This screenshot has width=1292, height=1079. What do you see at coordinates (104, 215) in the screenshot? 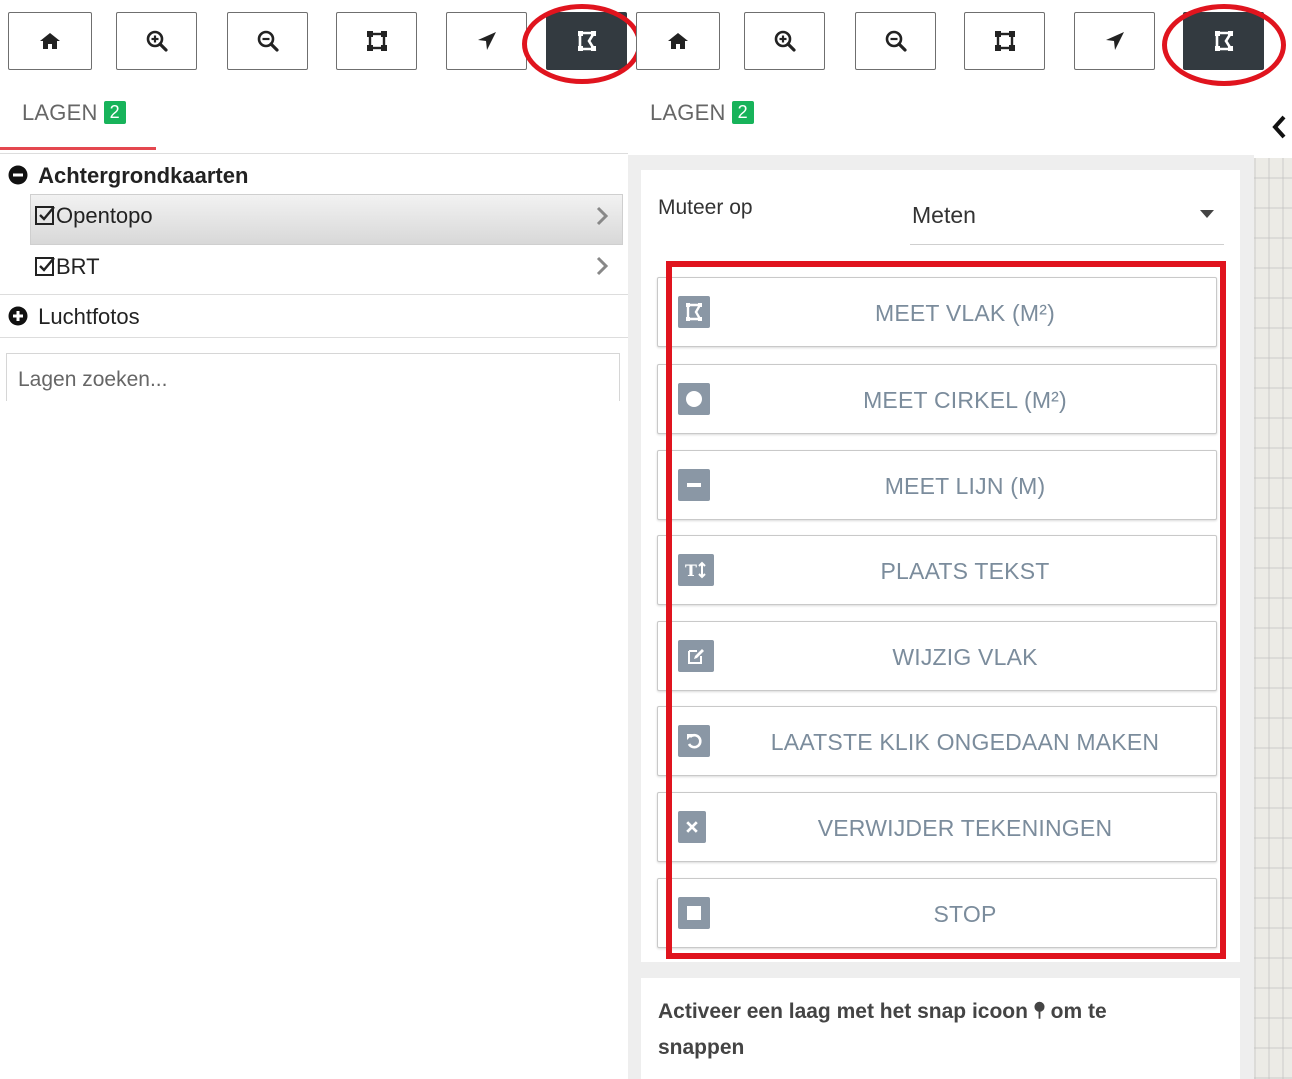
I see `layer-label: Opentopo` at bounding box center [104, 215].